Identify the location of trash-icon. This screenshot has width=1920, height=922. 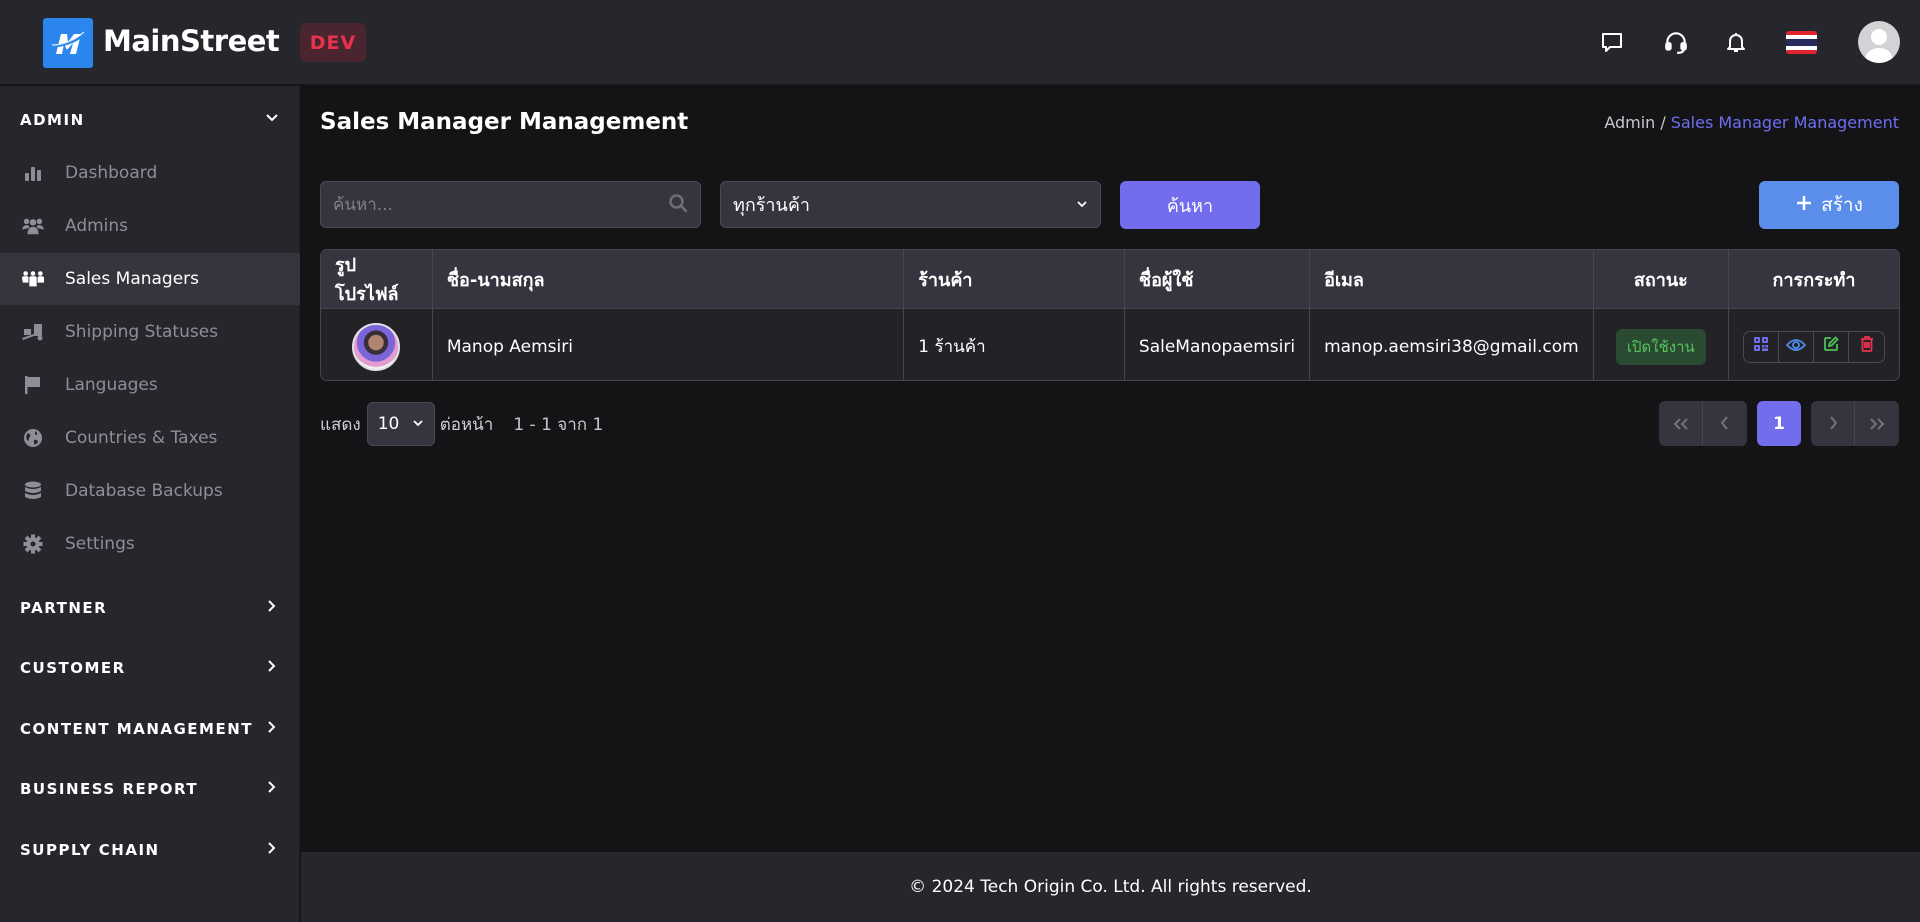
(1867, 346).